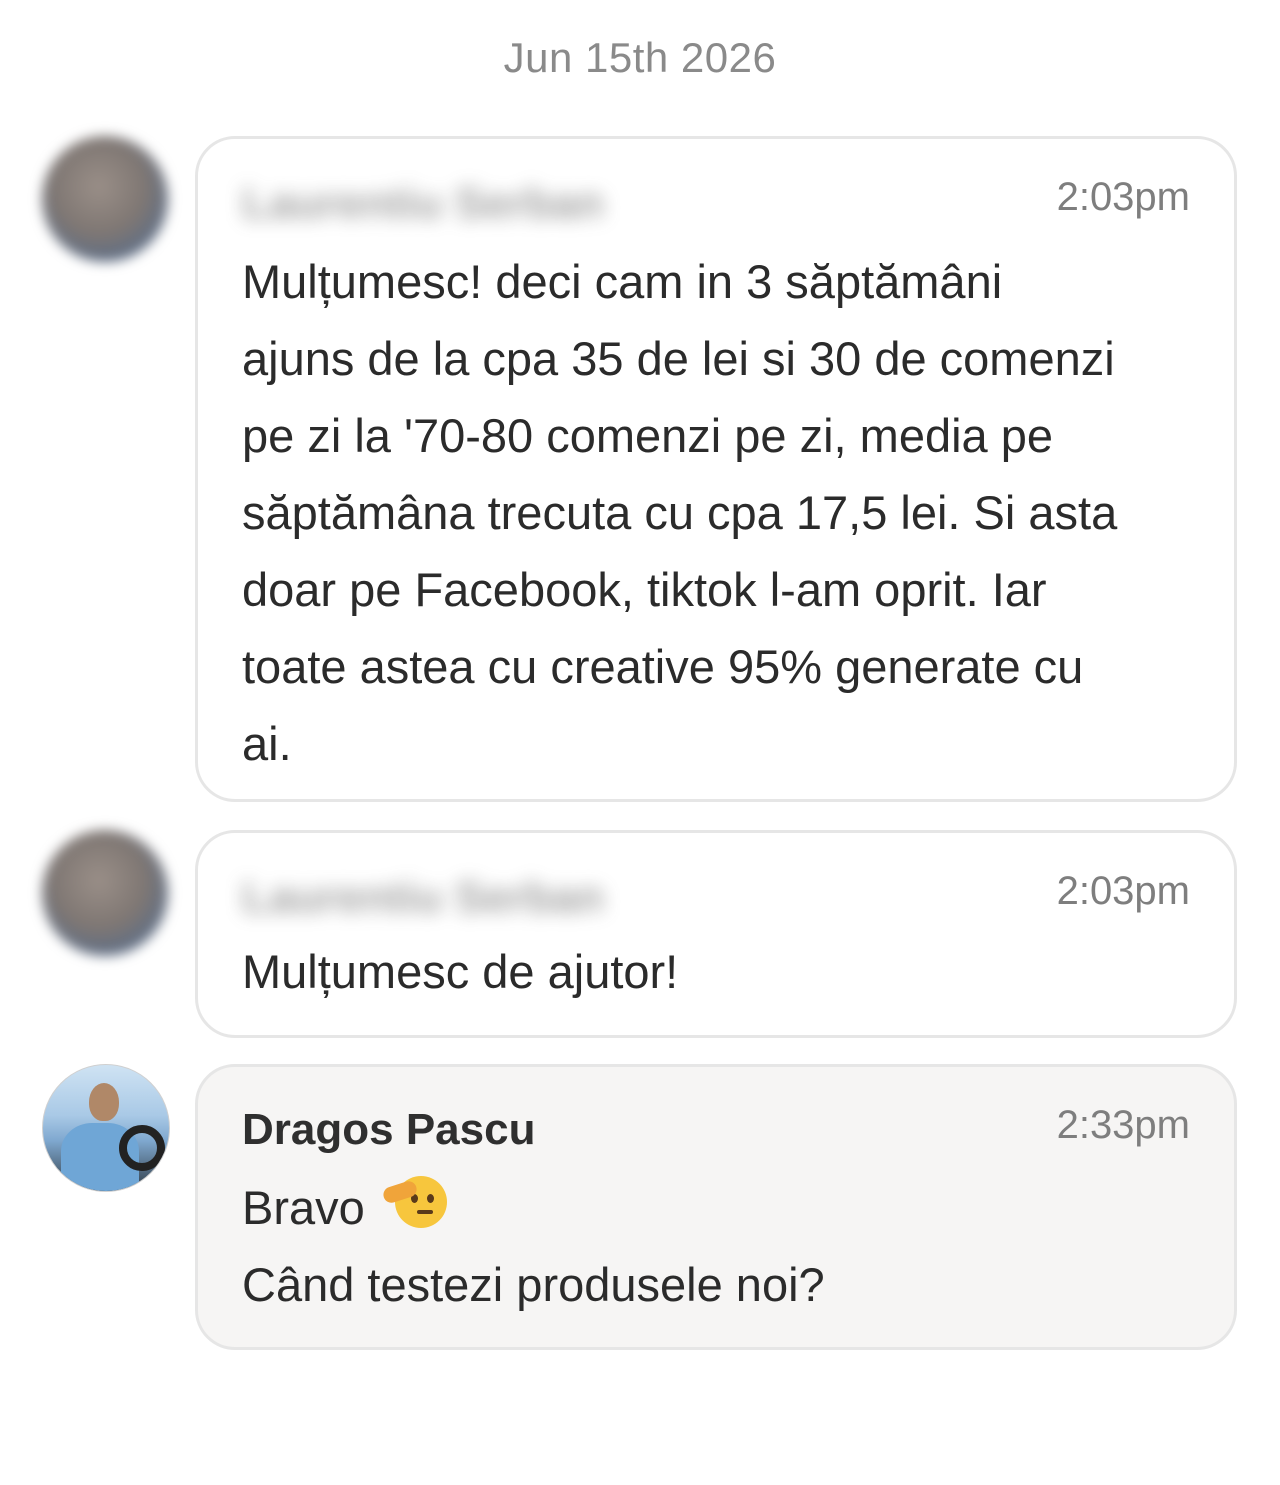 The height and width of the screenshot is (1485, 1280). I want to click on message-line-with-emoji: Bravo, so click(720, 1207).